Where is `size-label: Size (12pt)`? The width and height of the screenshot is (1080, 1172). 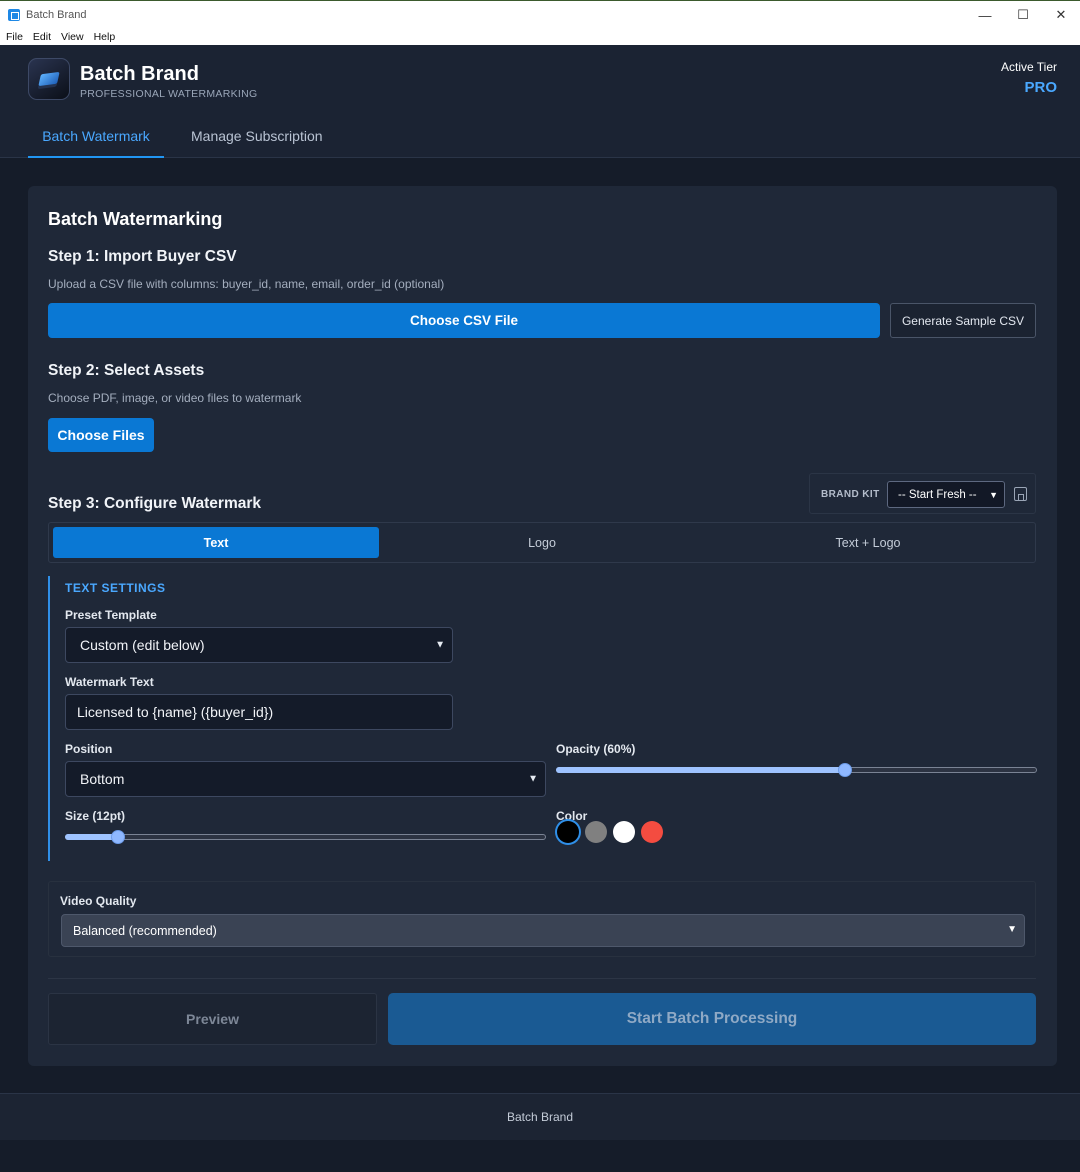 size-label: Size (12pt) is located at coordinates (95, 816).